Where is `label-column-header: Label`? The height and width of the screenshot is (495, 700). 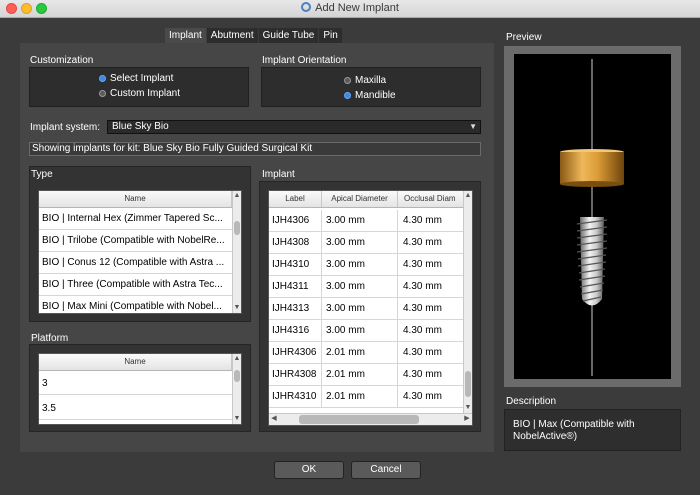
label-column-header: Label is located at coordinates (295, 199).